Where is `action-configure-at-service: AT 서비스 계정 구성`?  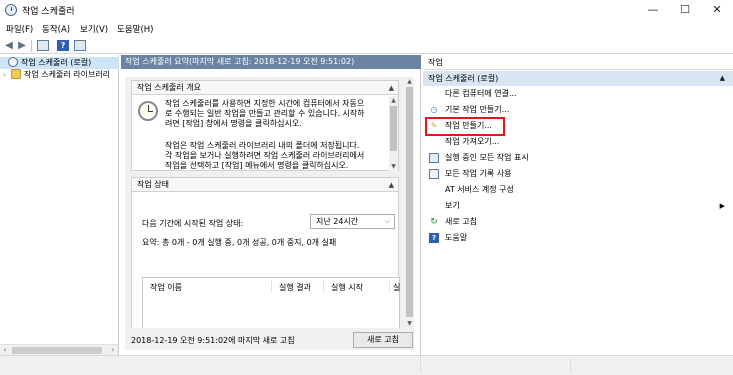
action-configure-at-service: AT 서비스 계정 구성 is located at coordinates (578, 190).